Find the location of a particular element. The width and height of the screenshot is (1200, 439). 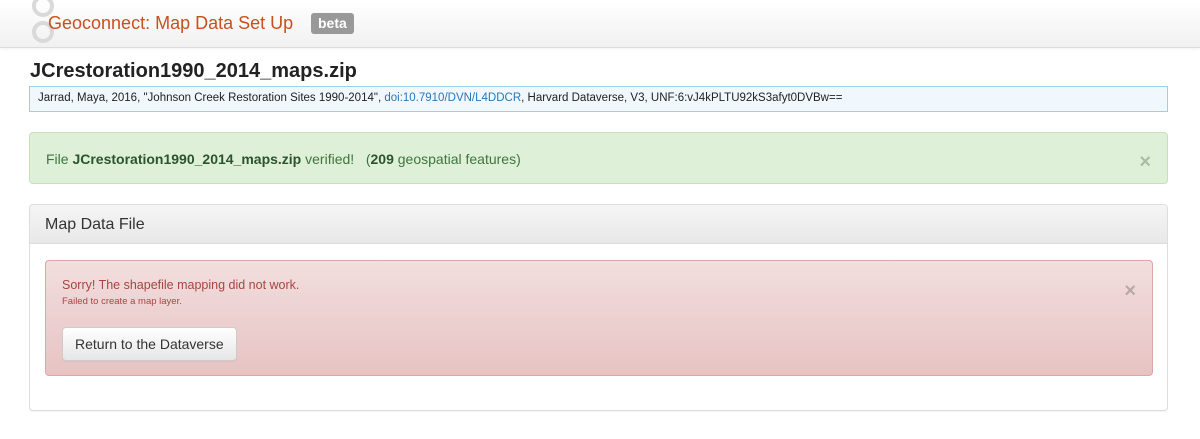

panel-title: Map Data File is located at coordinates (598, 224).